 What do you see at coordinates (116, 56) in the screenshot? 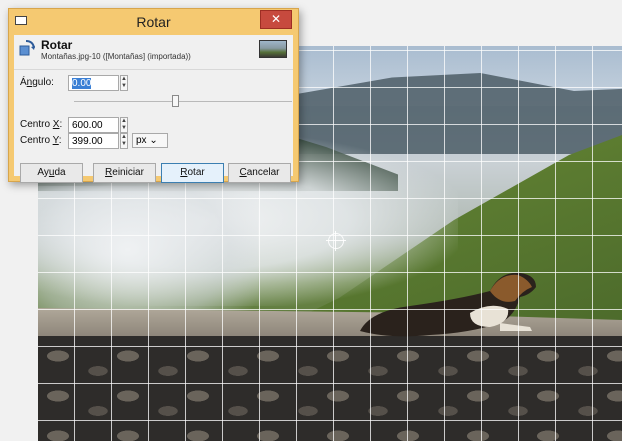
I see `dialog-header-subtitle: Montañas.jpg-10 ([Montañas] (importada))` at bounding box center [116, 56].